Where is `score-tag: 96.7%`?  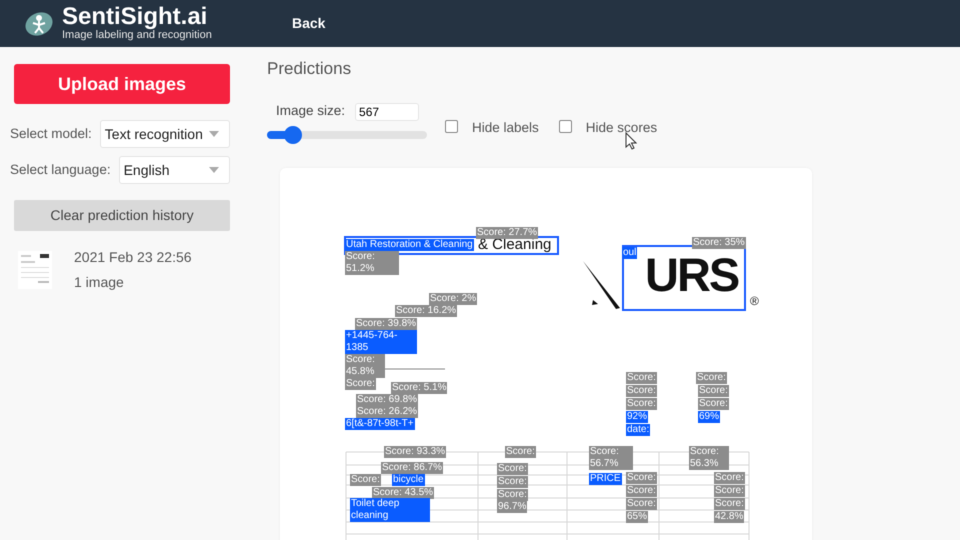 score-tag: 96.7% is located at coordinates (512, 506).